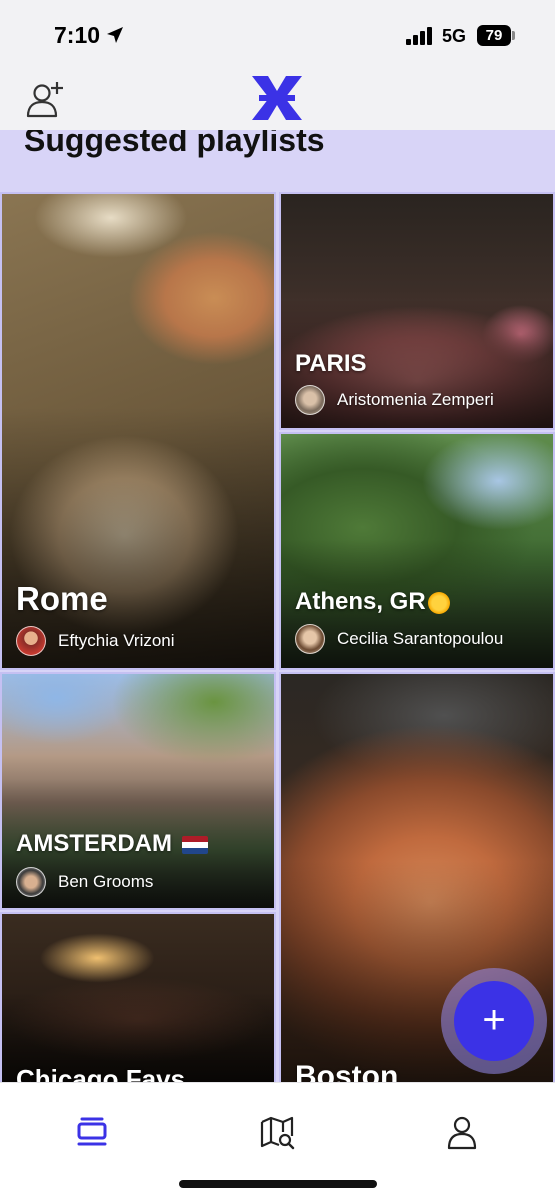 The image size is (555, 1200). I want to click on map-search-icon, so click(277, 1132).